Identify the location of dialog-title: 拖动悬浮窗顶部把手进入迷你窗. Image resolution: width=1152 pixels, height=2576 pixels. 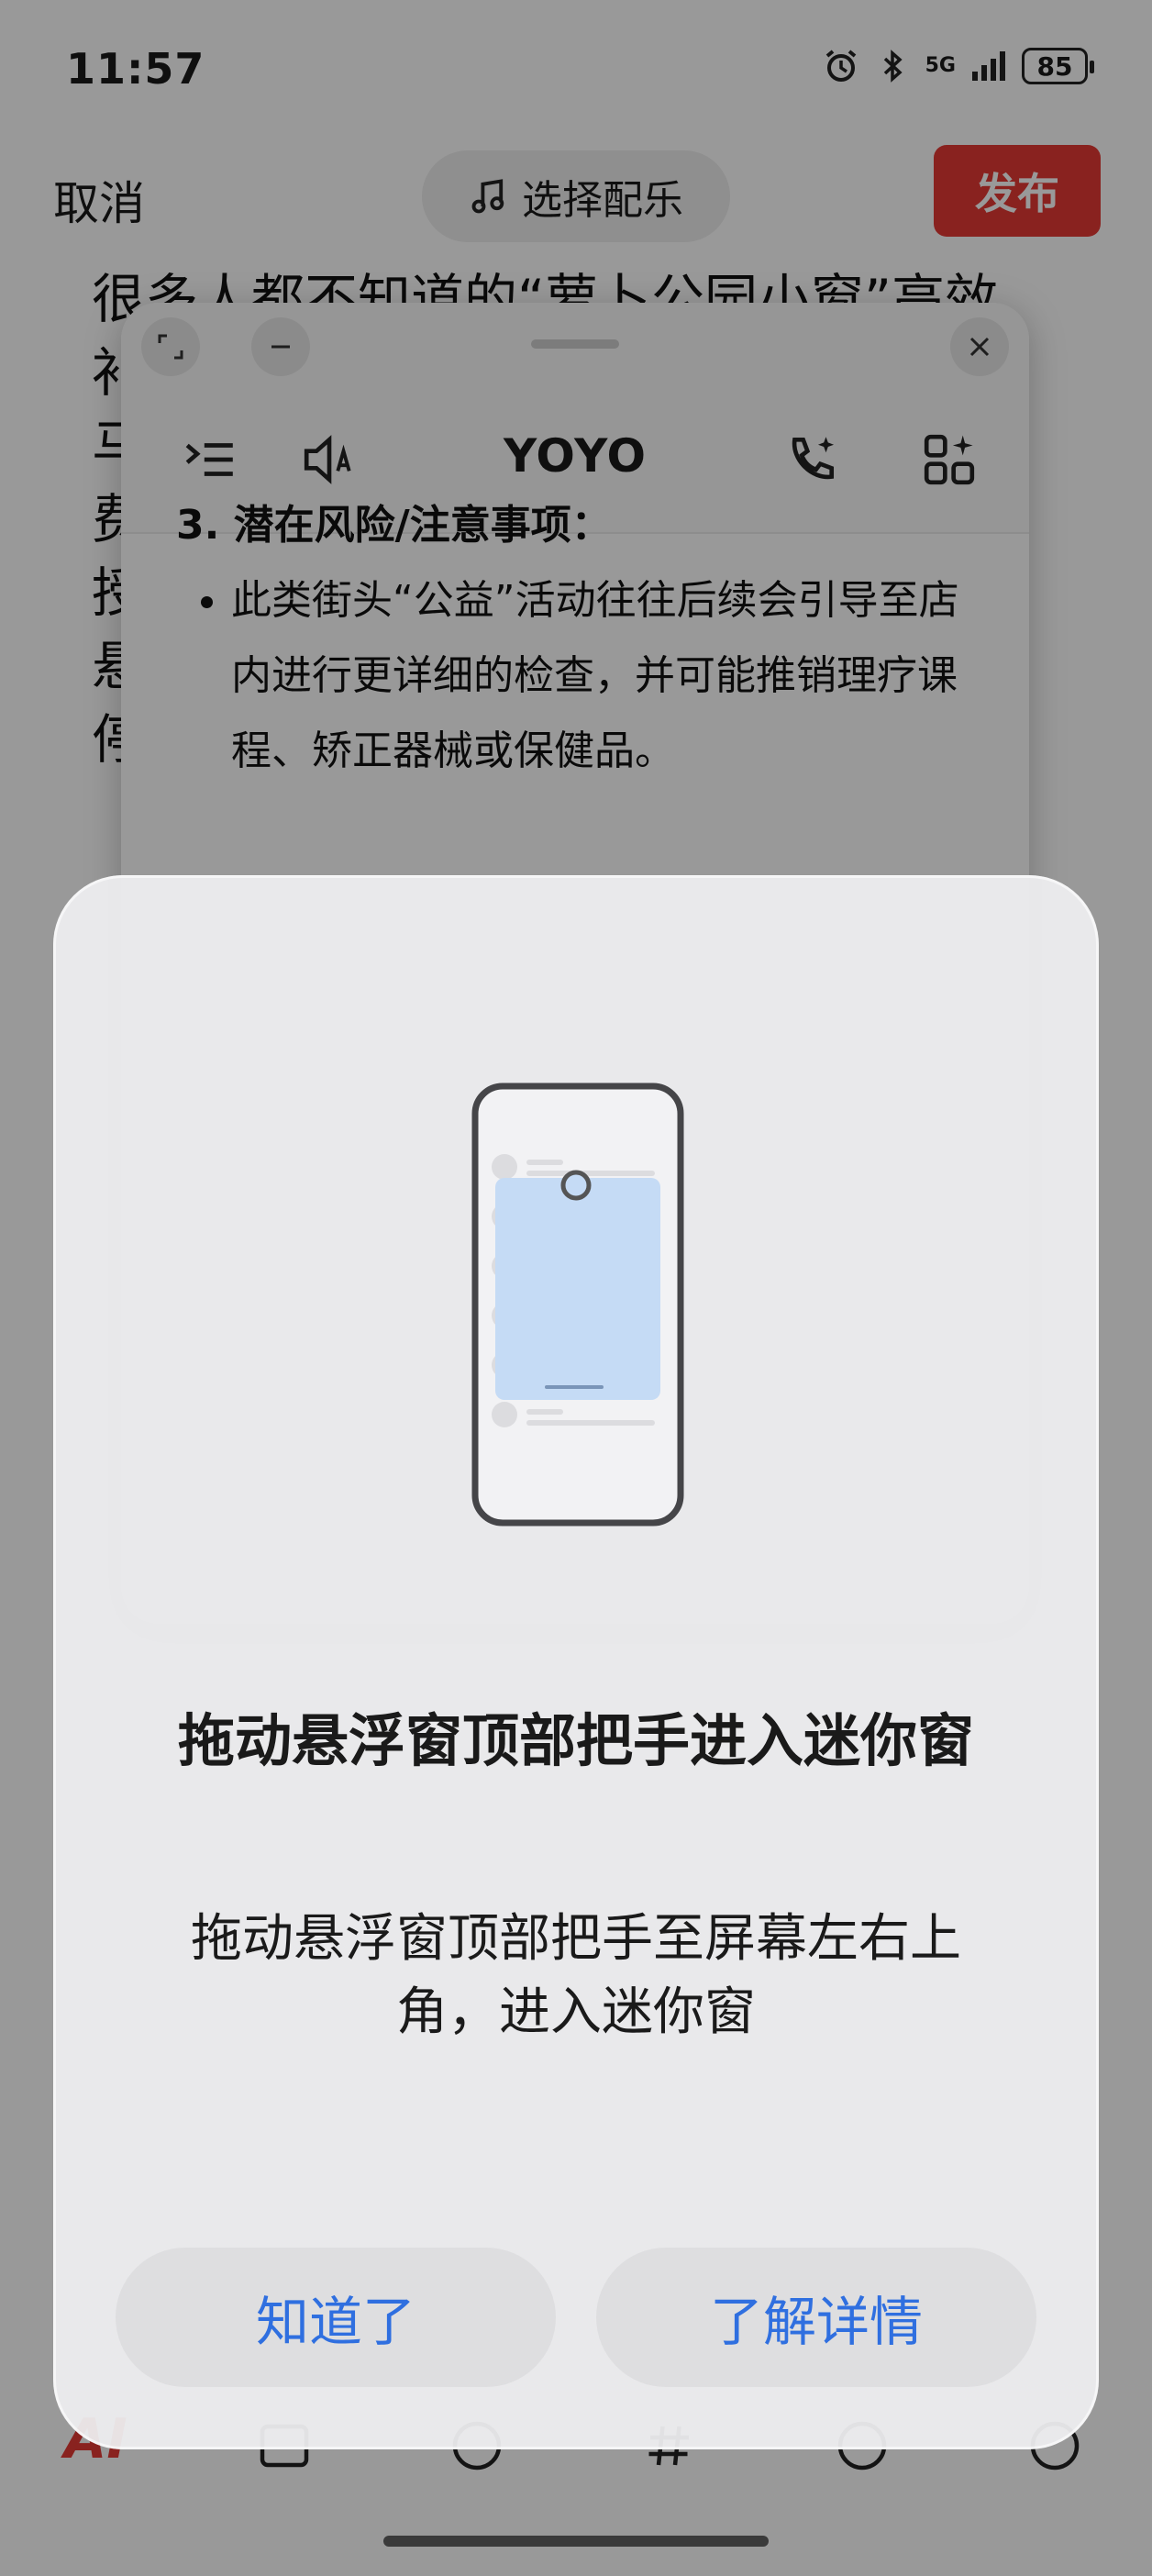
(575, 1740).